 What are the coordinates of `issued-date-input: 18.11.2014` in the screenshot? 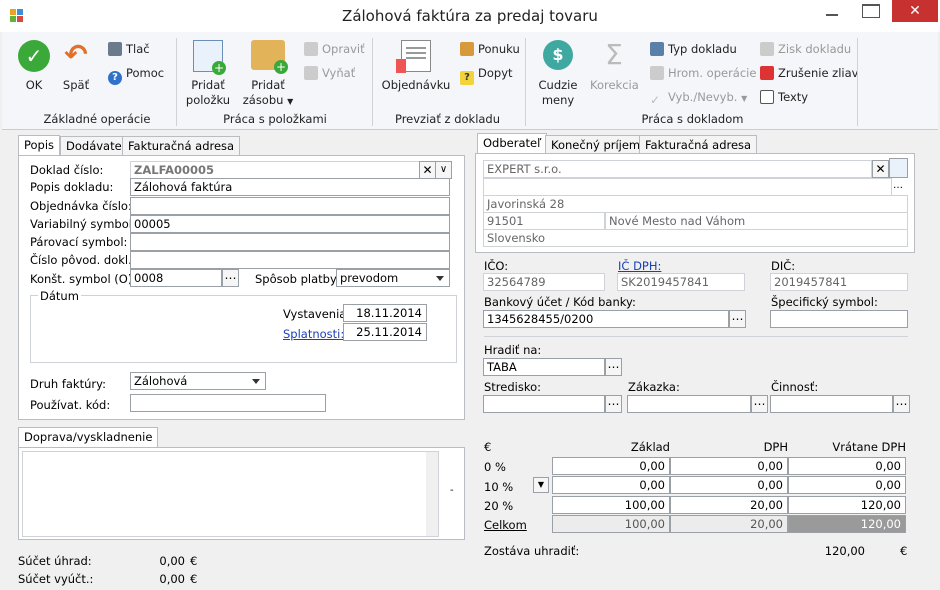 It's located at (385, 313).